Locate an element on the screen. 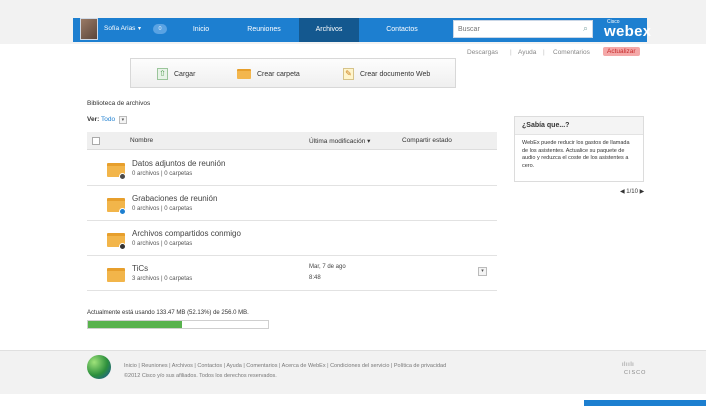 This screenshot has height=406, width=706. upload-button: ⇧ Cargar is located at coordinates (176, 74).